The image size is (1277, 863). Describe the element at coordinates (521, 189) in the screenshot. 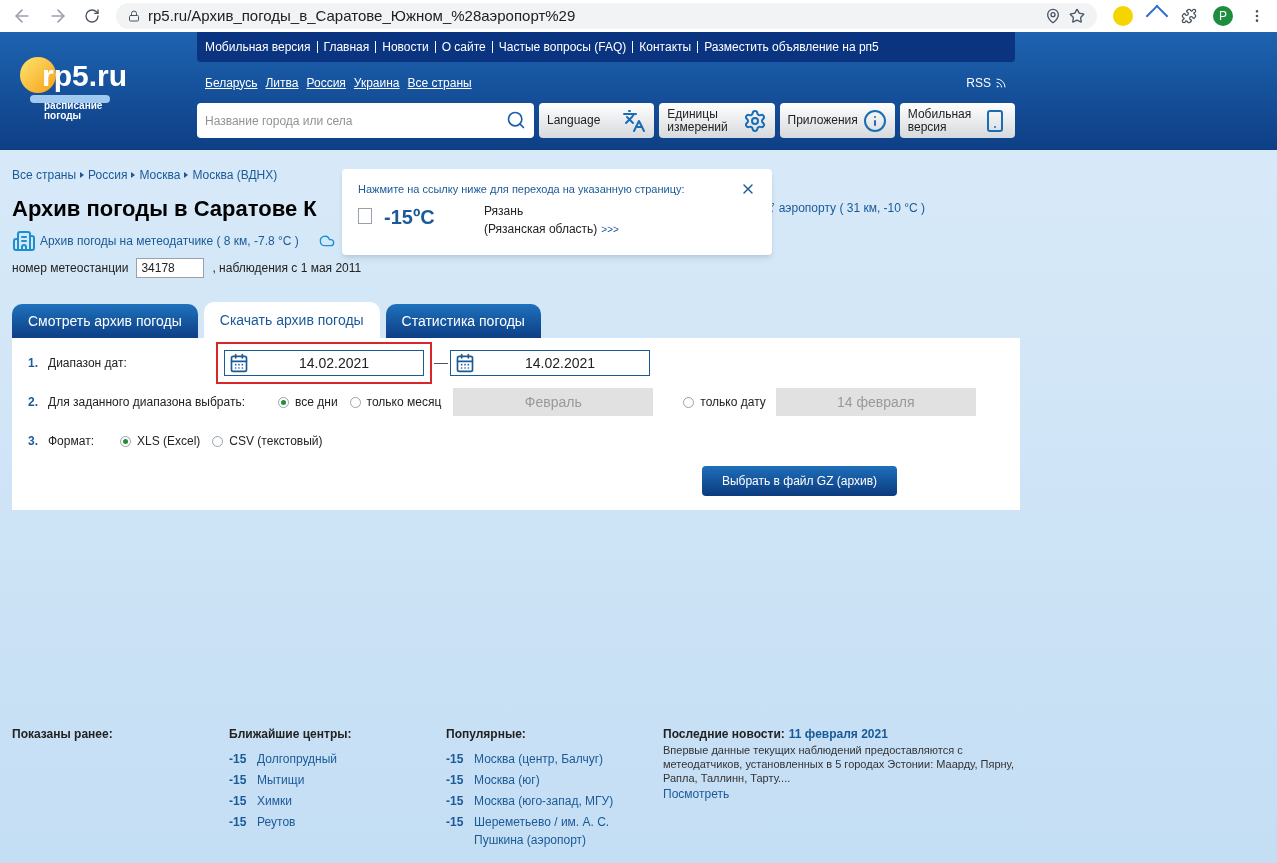

I see `popup-message: Нажмите на ссылку ниже для перехода на указанную страницу:` at that location.